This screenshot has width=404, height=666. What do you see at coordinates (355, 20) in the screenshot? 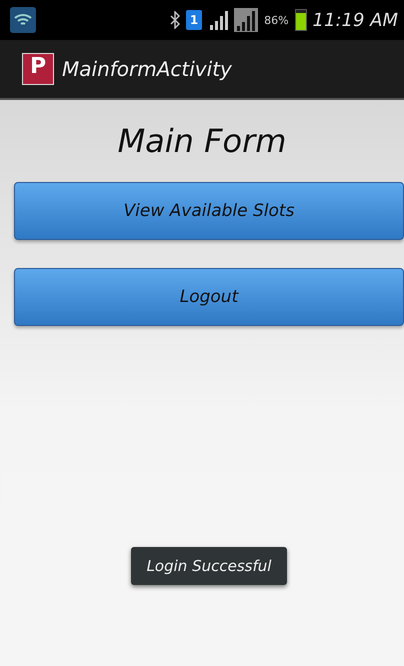
I see `clock: 11:19 AM` at bounding box center [355, 20].